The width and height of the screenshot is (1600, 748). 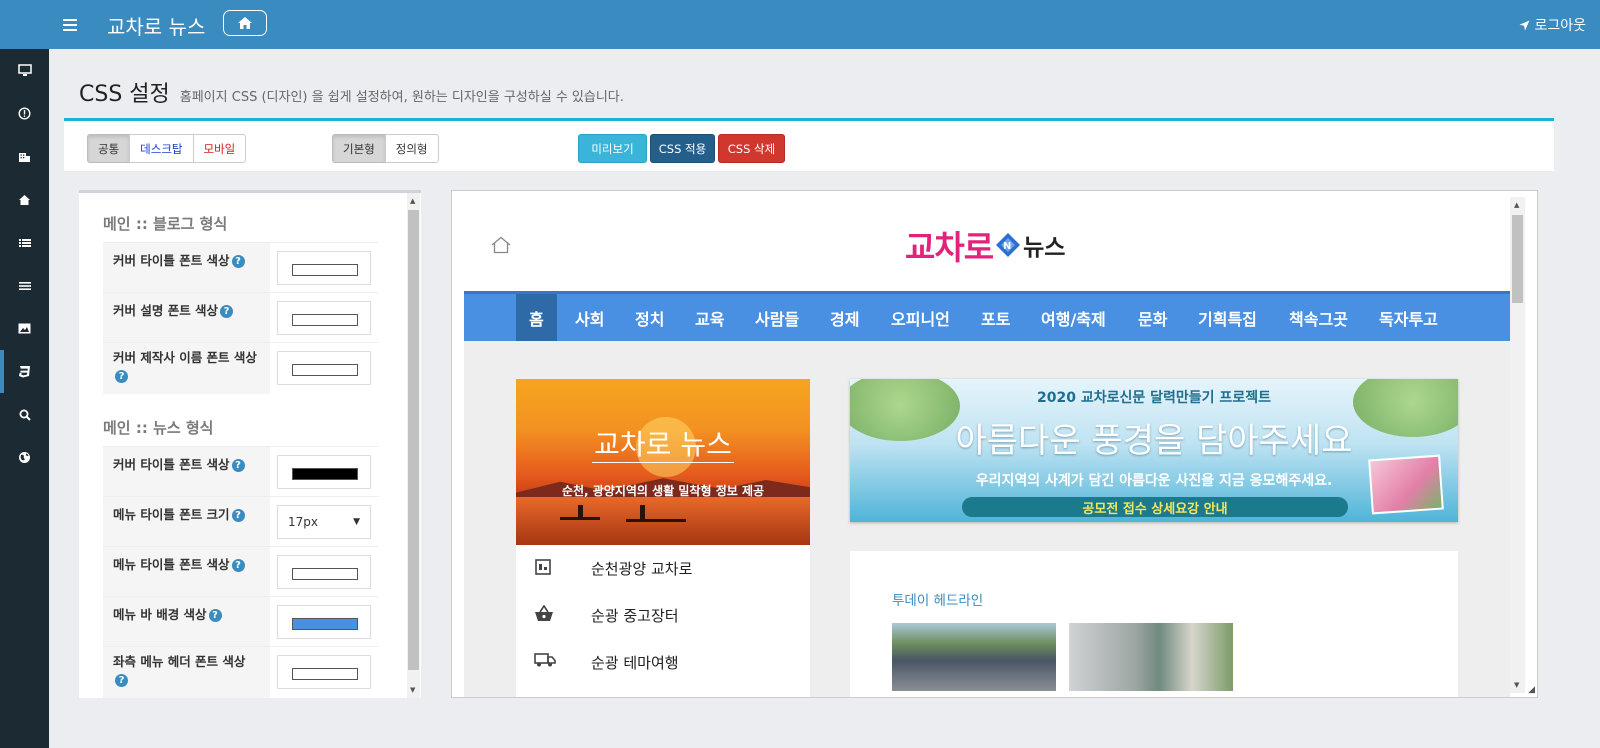 I want to click on preview-menu-item: 오피니언, so click(x=920, y=317).